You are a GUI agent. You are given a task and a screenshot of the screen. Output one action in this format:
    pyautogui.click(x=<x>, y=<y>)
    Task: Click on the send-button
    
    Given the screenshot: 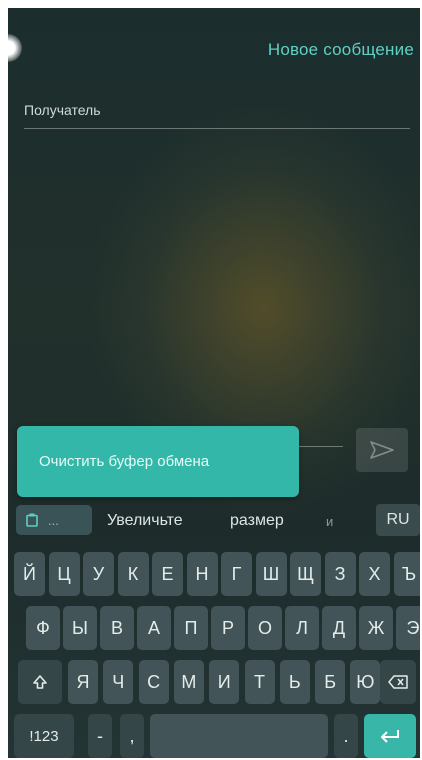 What is the action you would take?
    pyautogui.click(x=382, y=450)
    